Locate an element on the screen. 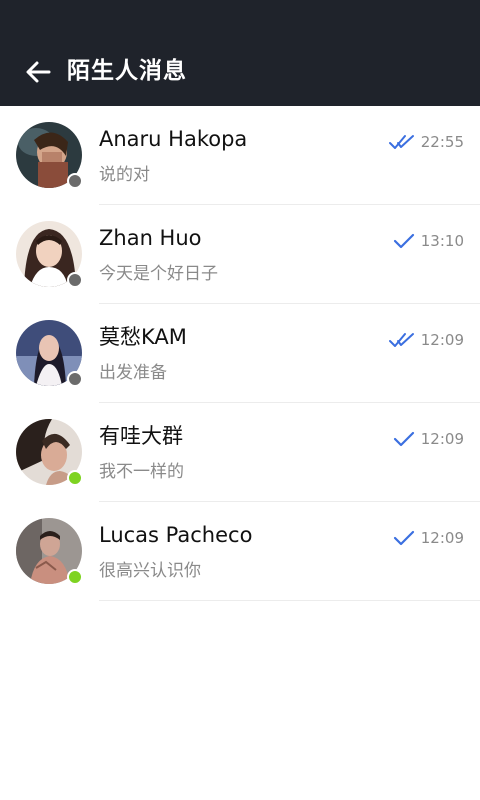 Image resolution: width=480 pixels, height=800 pixels. contact-name: Anaru Hakopa is located at coordinates (173, 139).